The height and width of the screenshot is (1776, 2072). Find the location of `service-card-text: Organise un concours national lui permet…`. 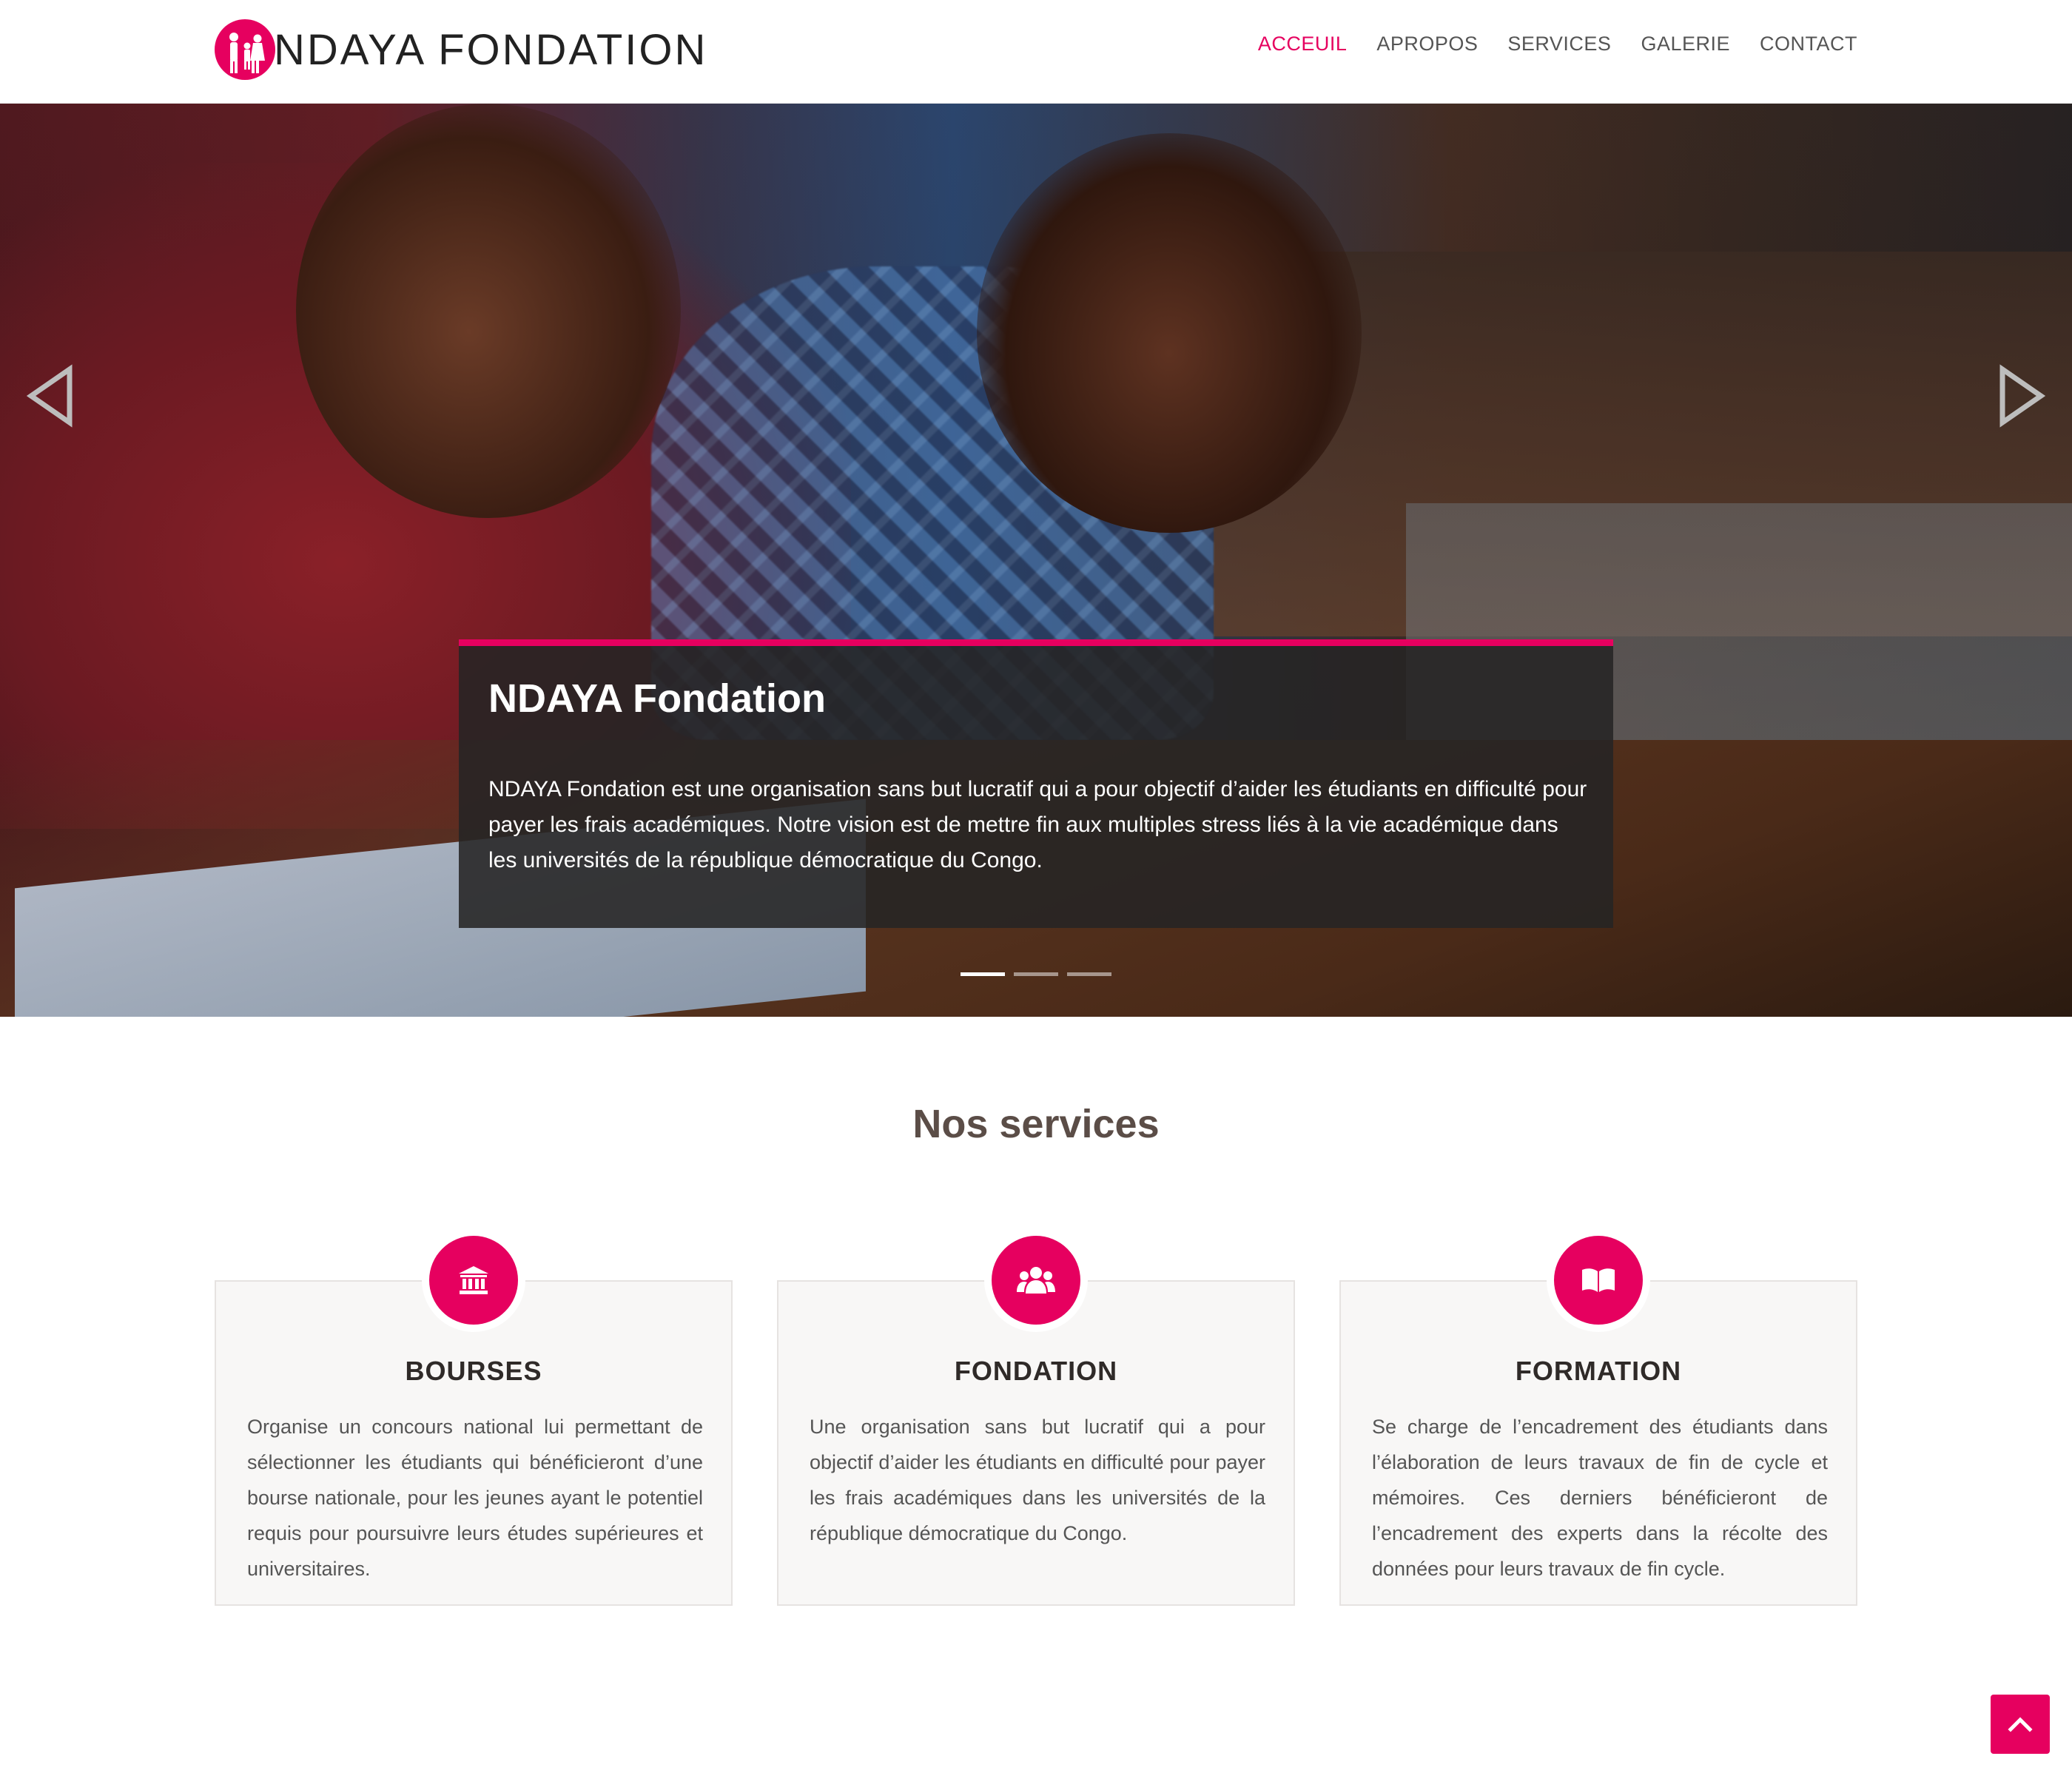

service-card-text: Organise un concours national lui permet… is located at coordinates (475, 1498).